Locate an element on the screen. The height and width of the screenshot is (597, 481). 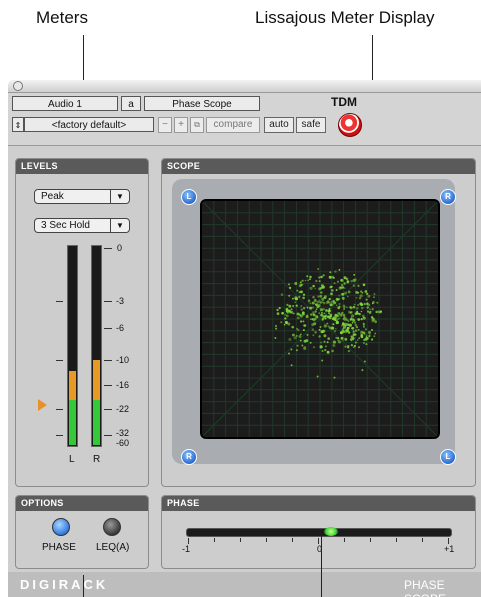
levels-title: LEVELS is located at coordinates (82, 166).